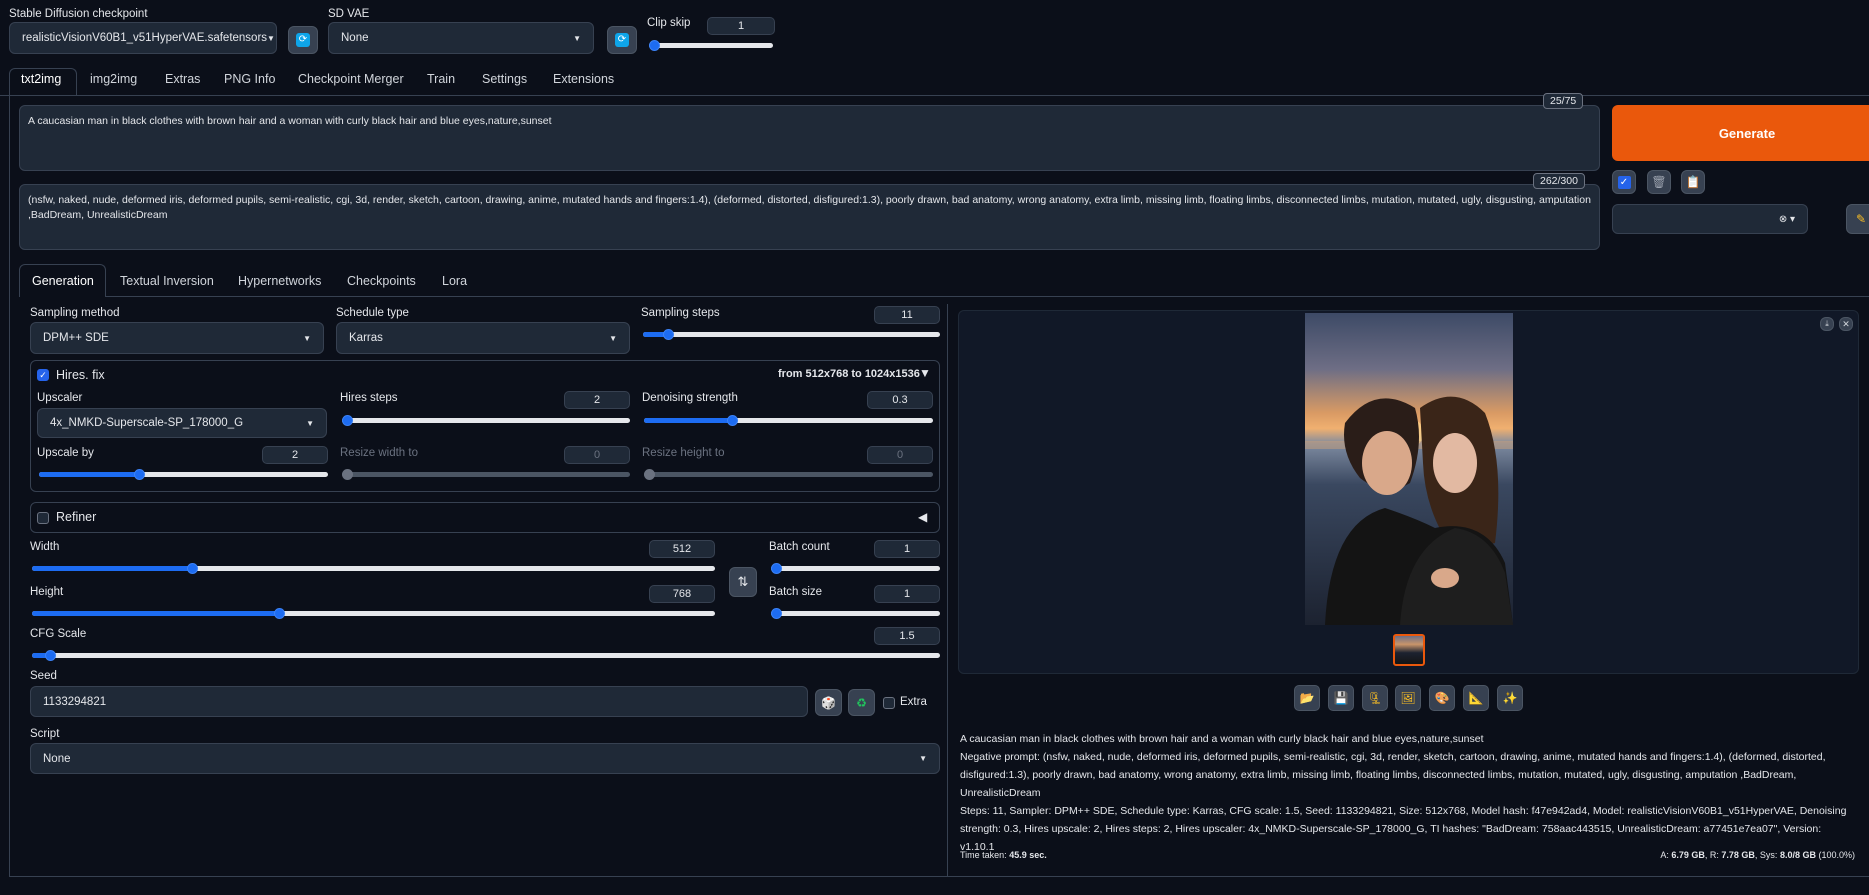  I want to click on tab-txt2img: txt2img, so click(41, 79).